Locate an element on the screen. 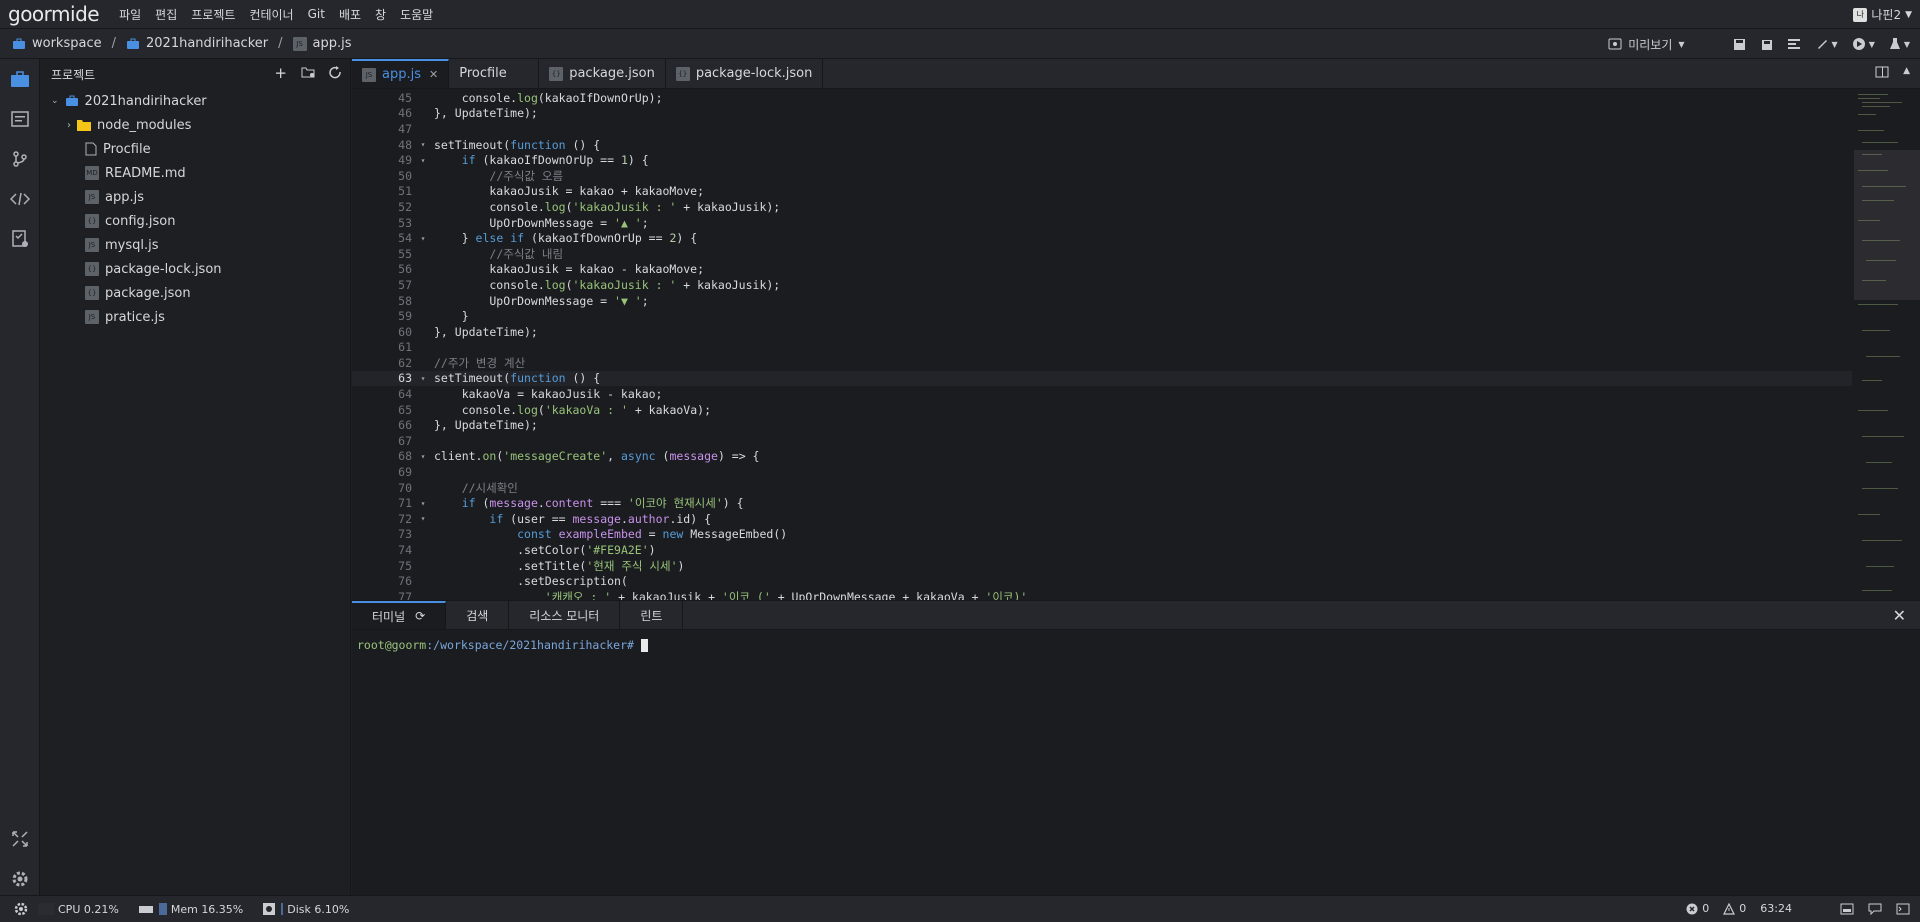 The image size is (1920, 922). debug-icon: ▼ is located at coordinates (1899, 44).